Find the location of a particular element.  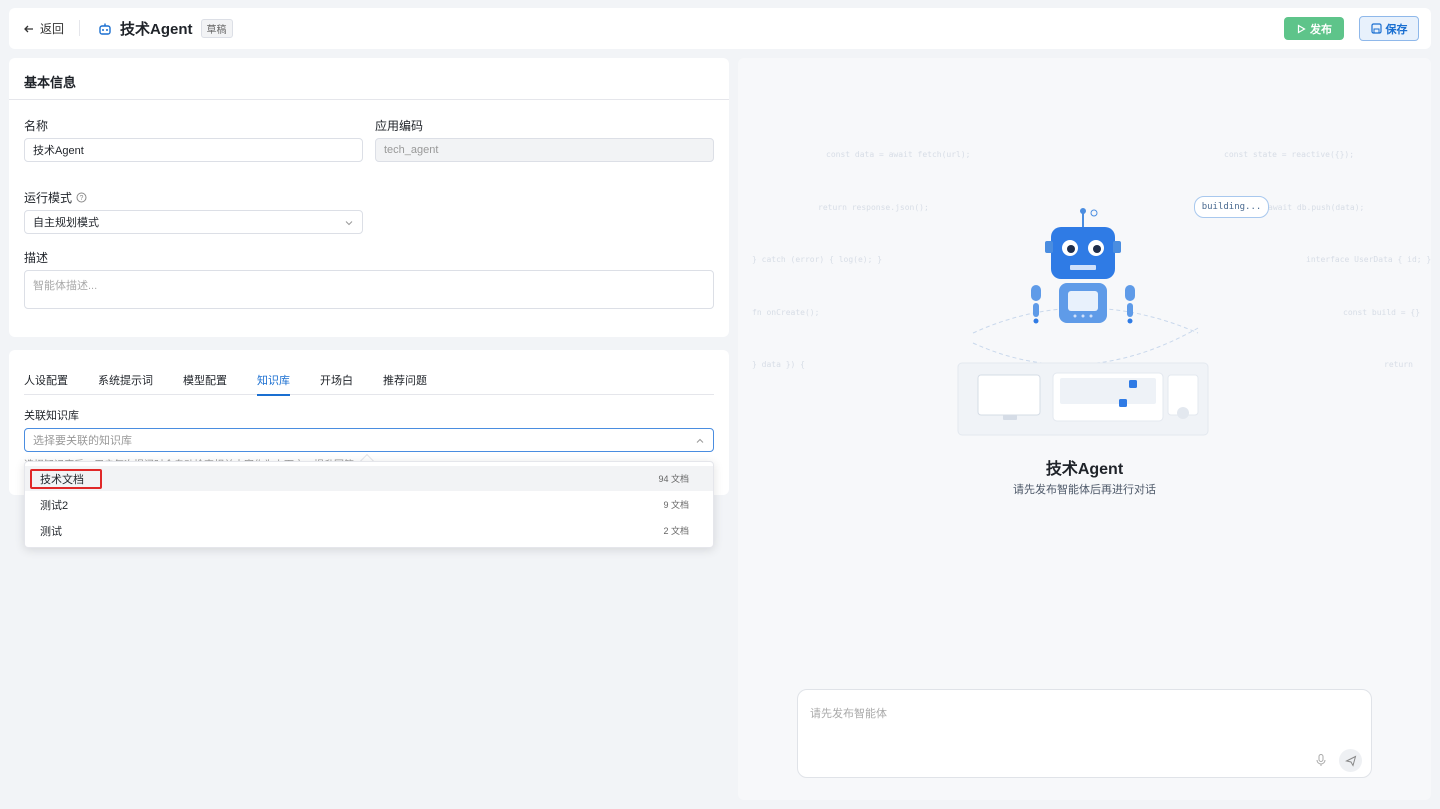

option-name: 测试 is located at coordinates (51, 531).